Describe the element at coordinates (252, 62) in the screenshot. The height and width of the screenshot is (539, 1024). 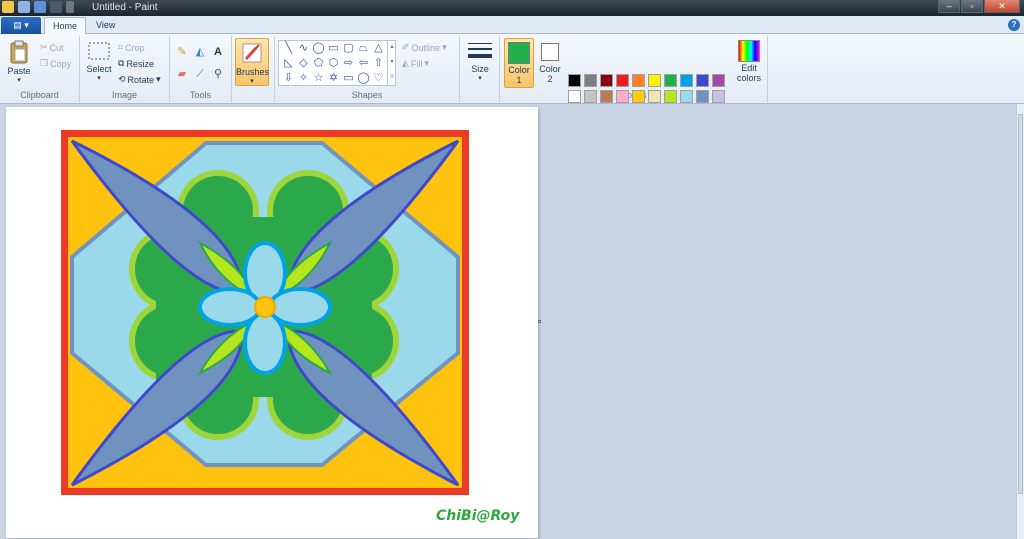
I see `brushes-button: Brushes ▾` at that location.